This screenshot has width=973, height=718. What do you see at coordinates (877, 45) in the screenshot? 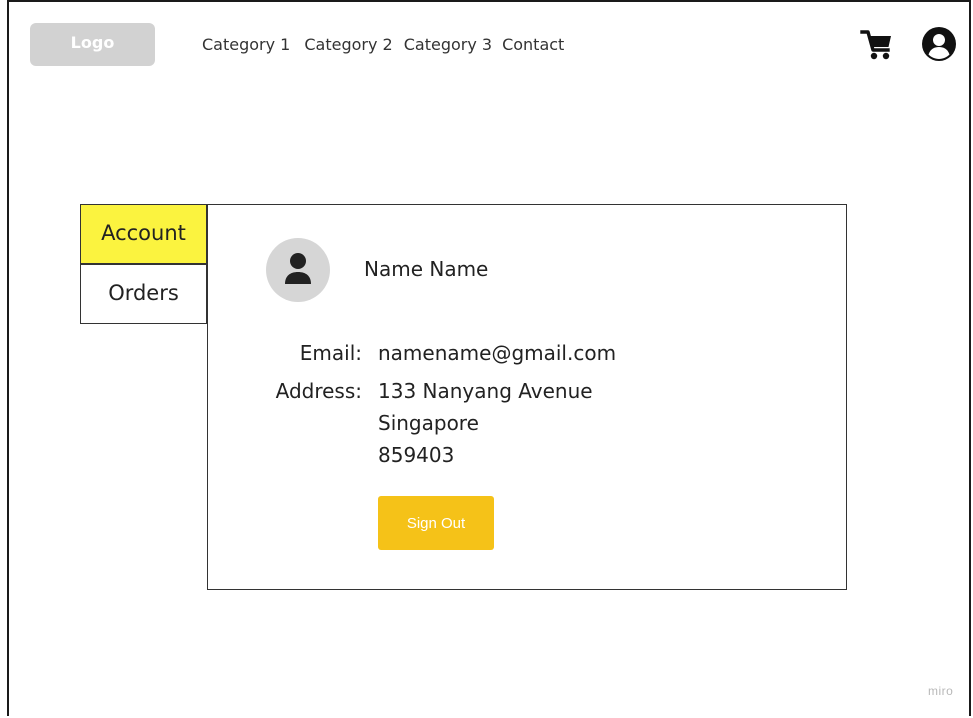
I see `cart-icon` at bounding box center [877, 45].